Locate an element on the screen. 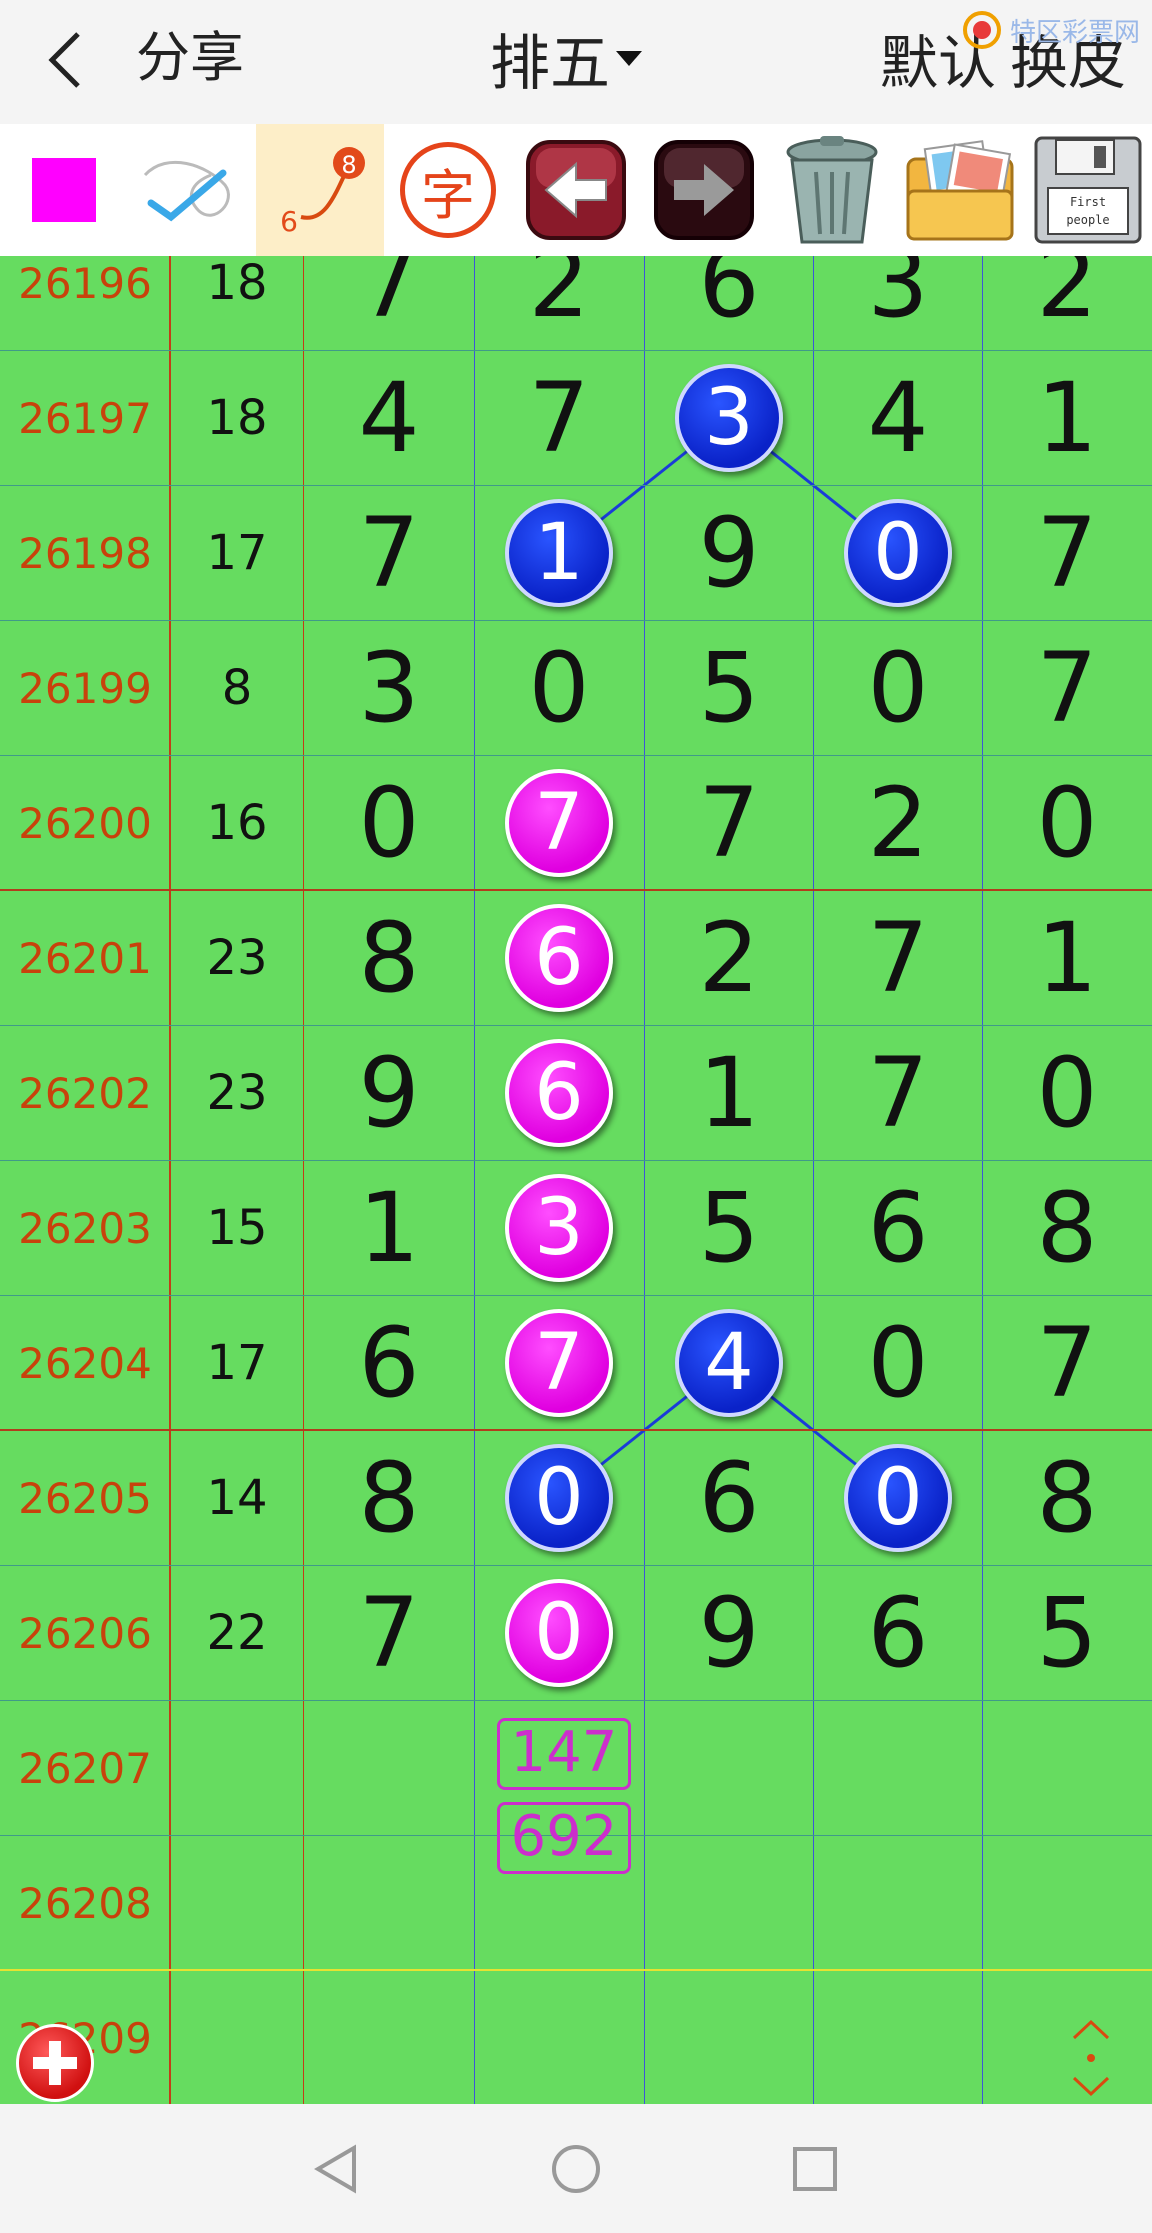 Image resolution: width=1152 pixels, height=2233 pixels. chevron-left-icon is located at coordinates (64, 60).